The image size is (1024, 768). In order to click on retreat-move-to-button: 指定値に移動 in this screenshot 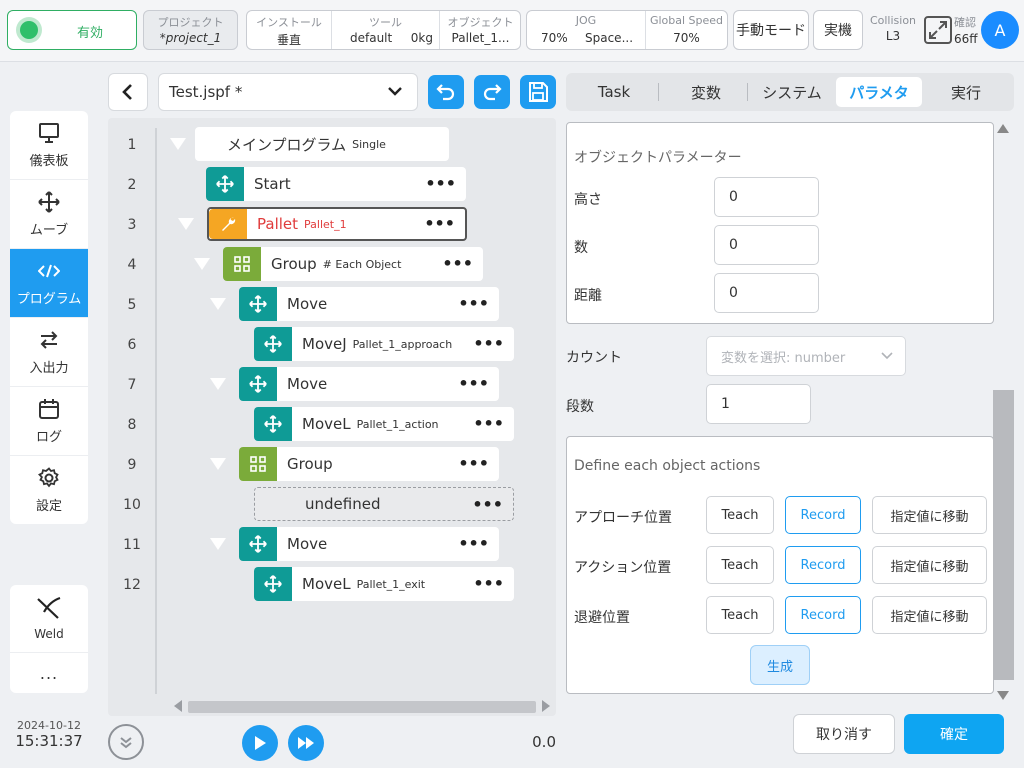, I will do `click(929, 615)`.